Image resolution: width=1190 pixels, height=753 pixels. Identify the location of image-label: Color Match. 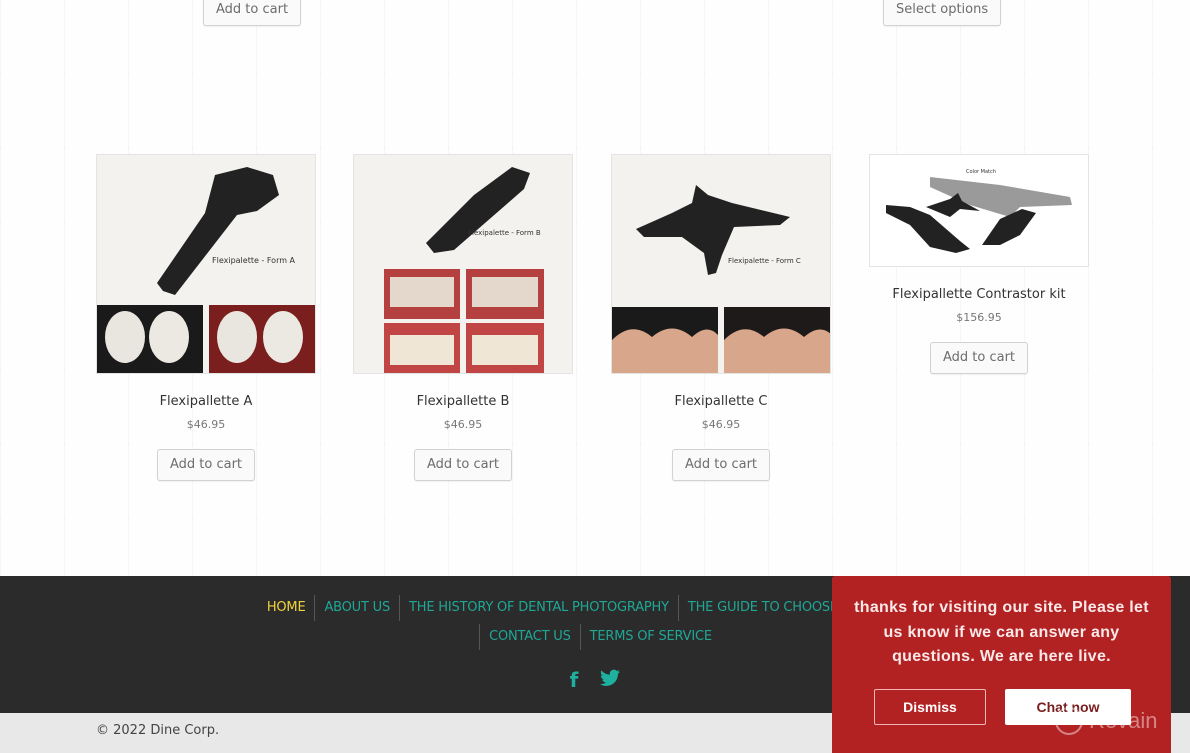
(981, 172).